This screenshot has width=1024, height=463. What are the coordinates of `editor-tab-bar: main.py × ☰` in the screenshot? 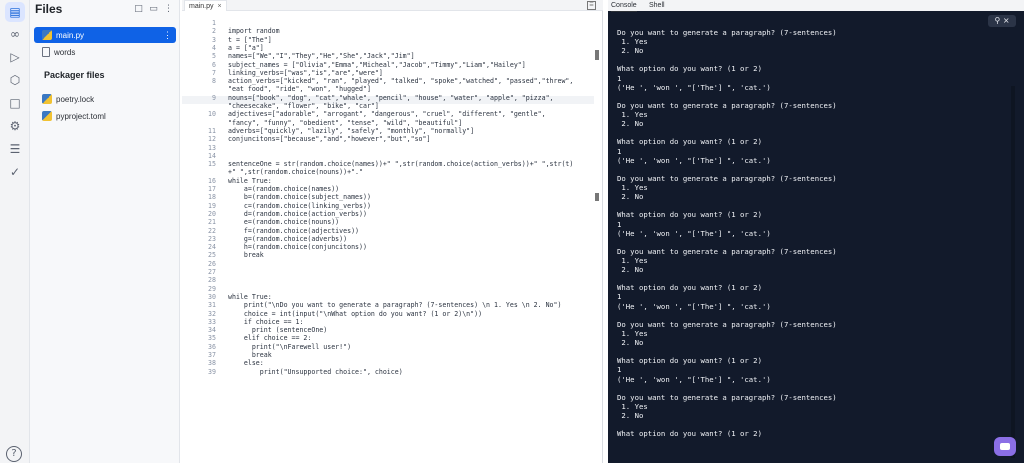 It's located at (392, 5).